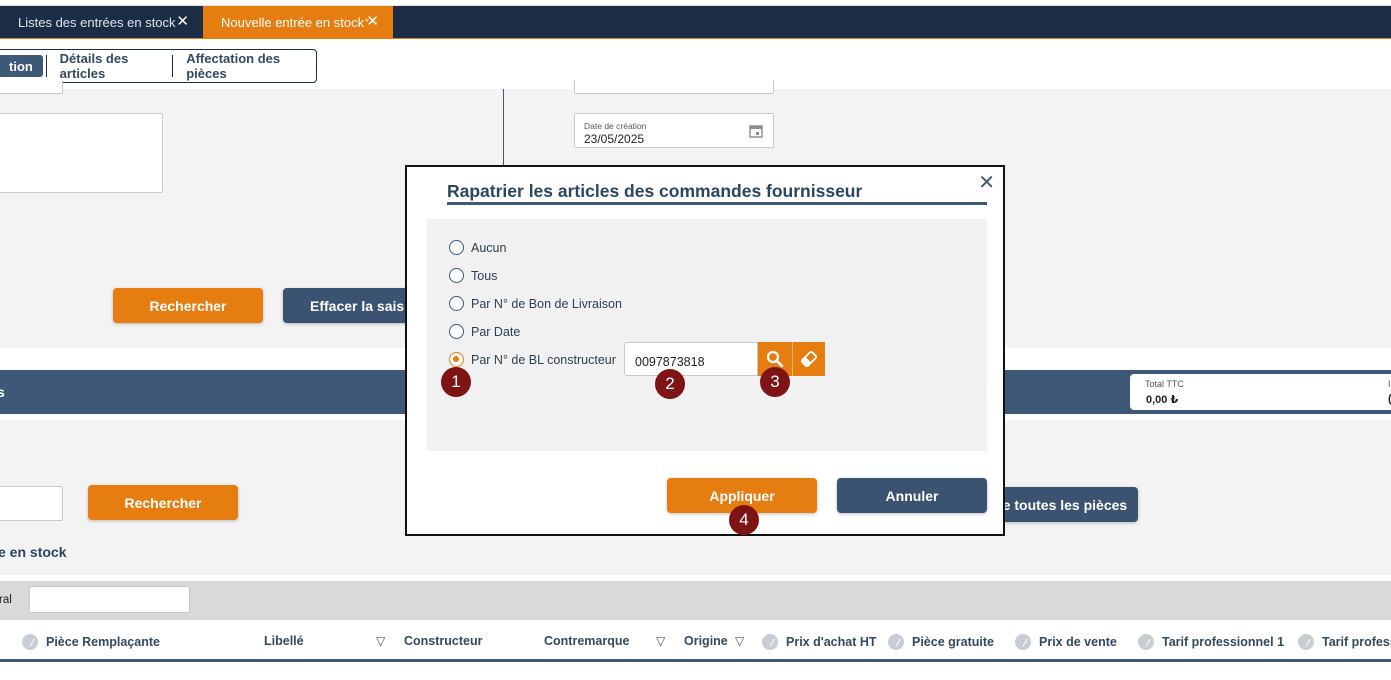  What do you see at coordinates (110, 66) in the screenshot?
I see `subtab-article-details: Détails des articles` at bounding box center [110, 66].